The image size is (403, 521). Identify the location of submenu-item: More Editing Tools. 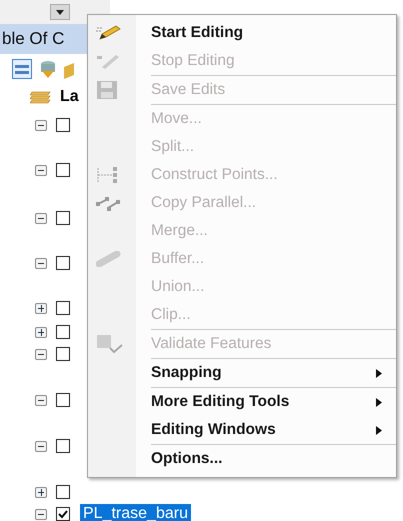
(242, 402).